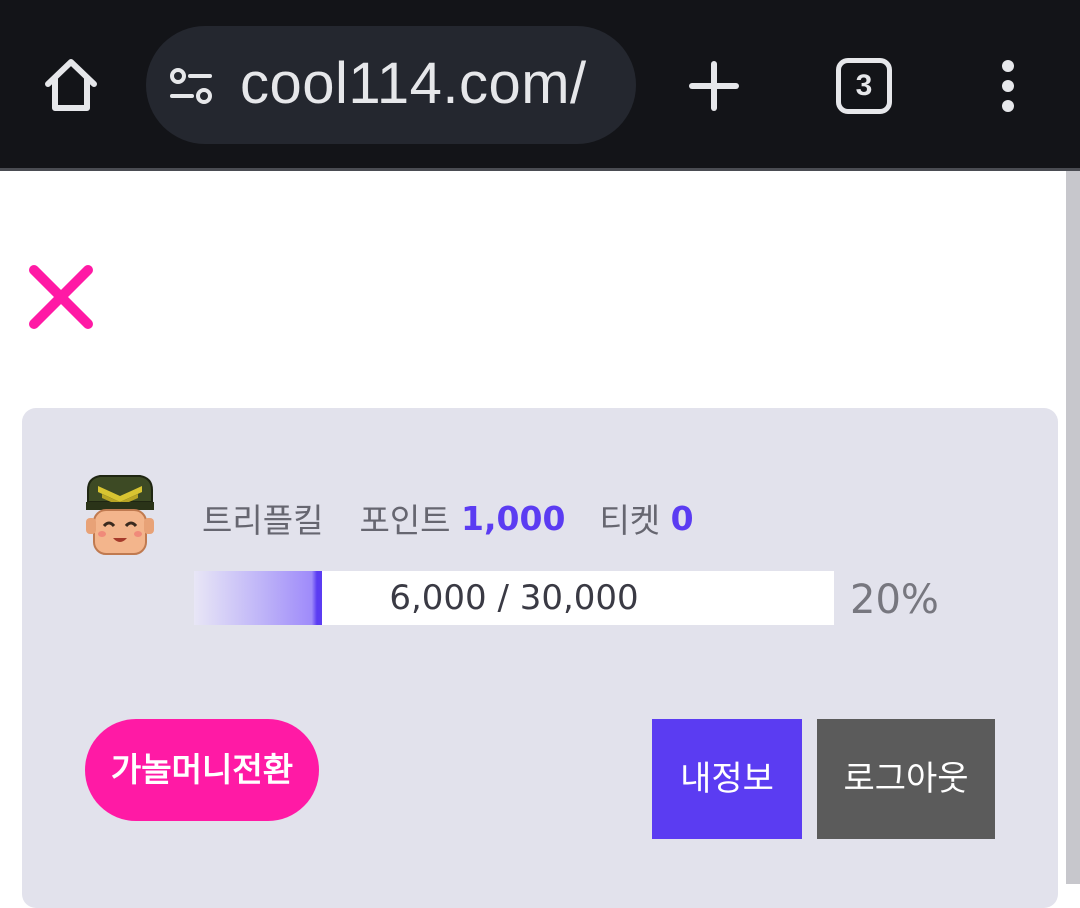  I want to click on more-options-icon, so click(1008, 86).